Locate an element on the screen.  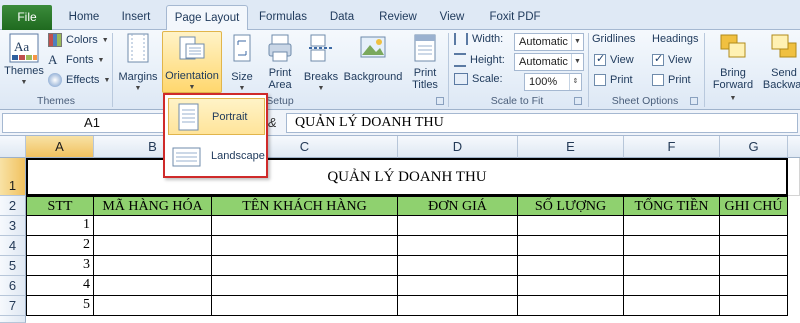
table-header-cell: TÊN KHÁCH HÀNG is located at coordinates (305, 206).